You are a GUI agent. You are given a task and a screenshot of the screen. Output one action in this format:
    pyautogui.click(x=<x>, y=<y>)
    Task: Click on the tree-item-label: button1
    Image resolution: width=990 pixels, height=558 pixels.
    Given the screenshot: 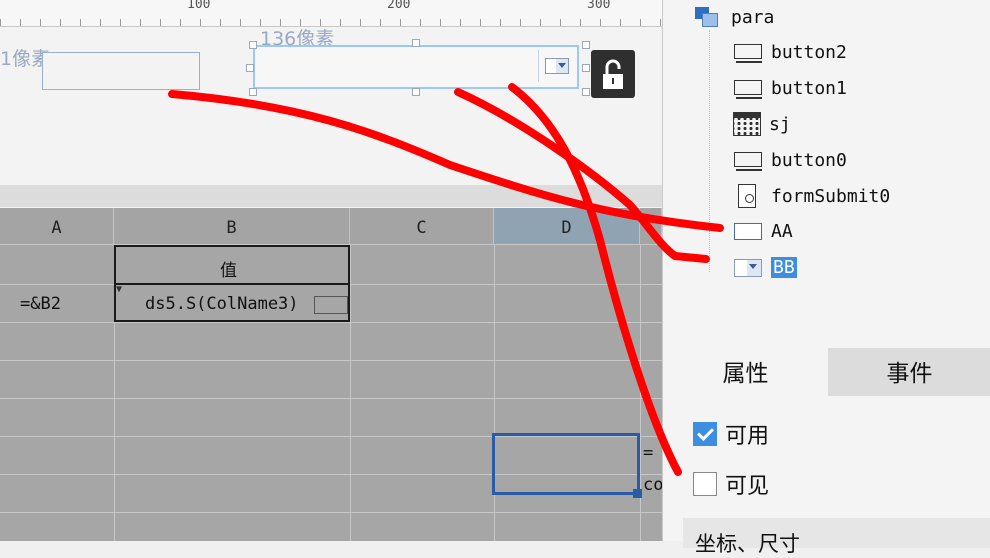 What is the action you would take?
    pyautogui.click(x=809, y=88)
    